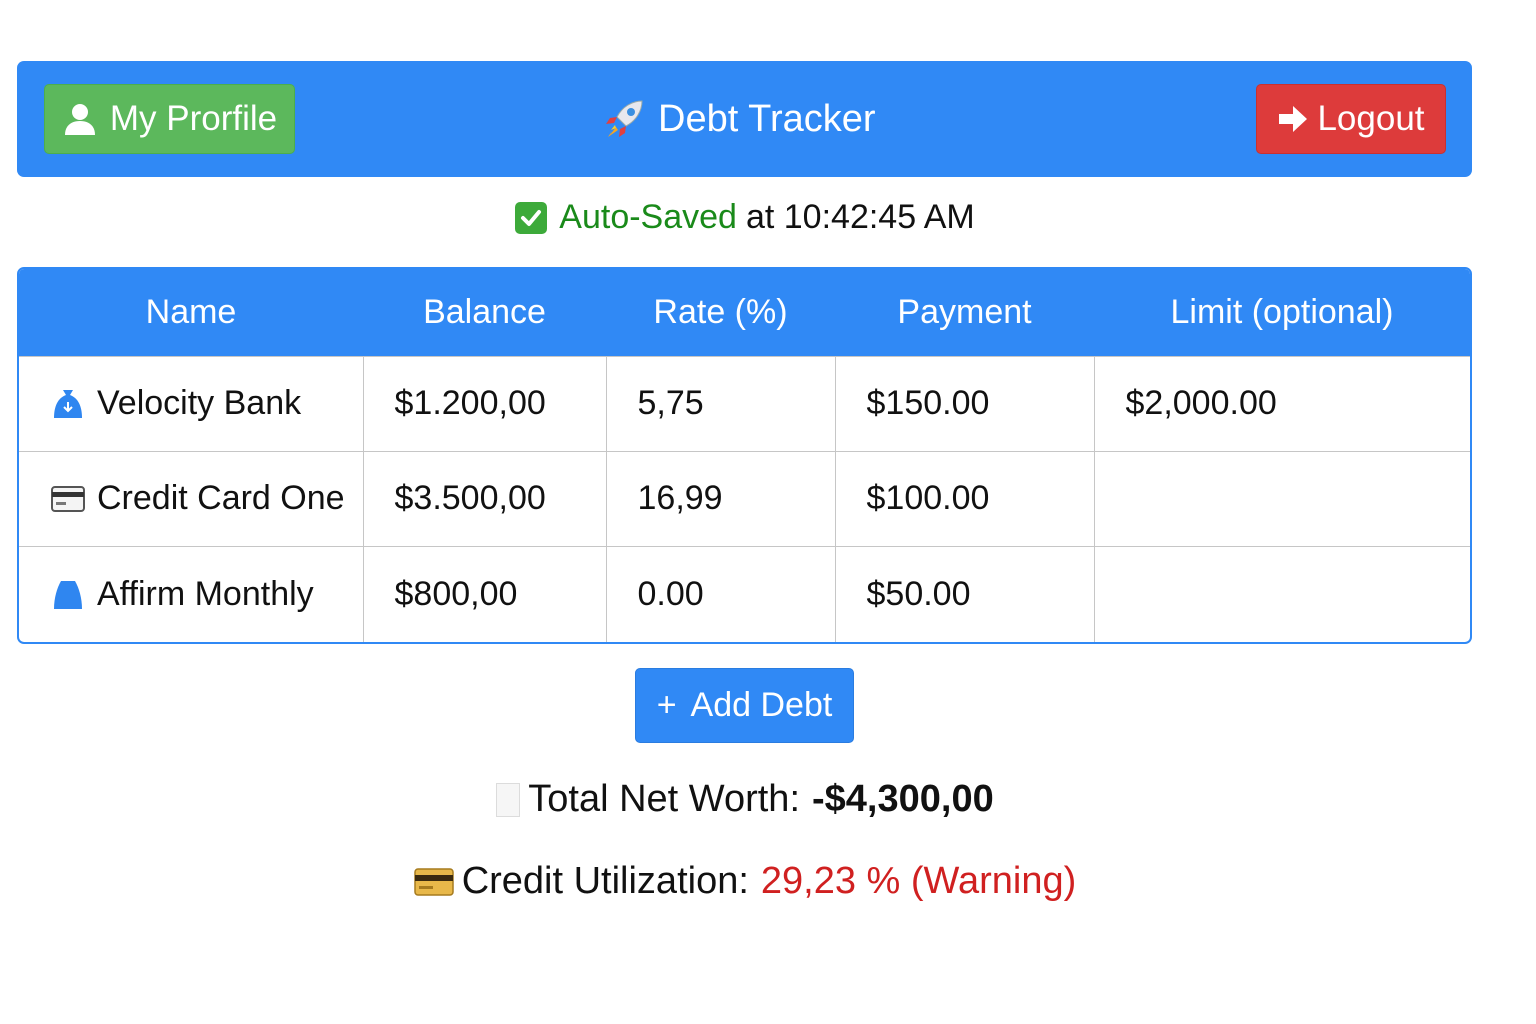 The height and width of the screenshot is (1024, 1536). What do you see at coordinates (605, 881) in the screenshot?
I see `utilization-label: Credit Utilization:` at bounding box center [605, 881].